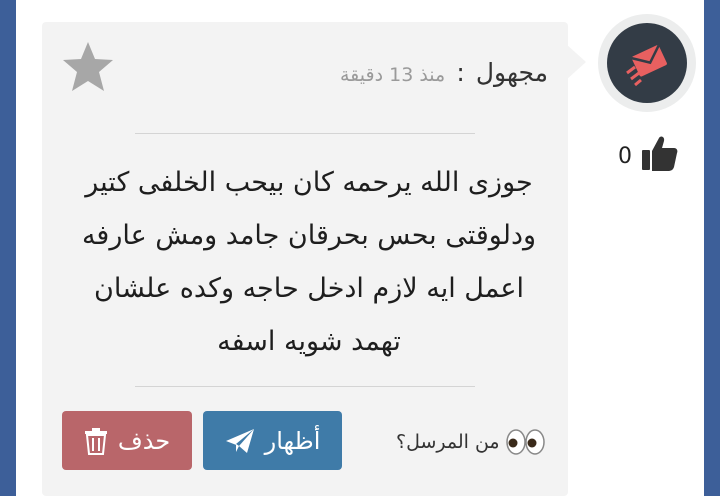 The width and height of the screenshot is (720, 496). Describe the element at coordinates (239, 440) in the screenshot. I see `paper-plane-icon` at that location.